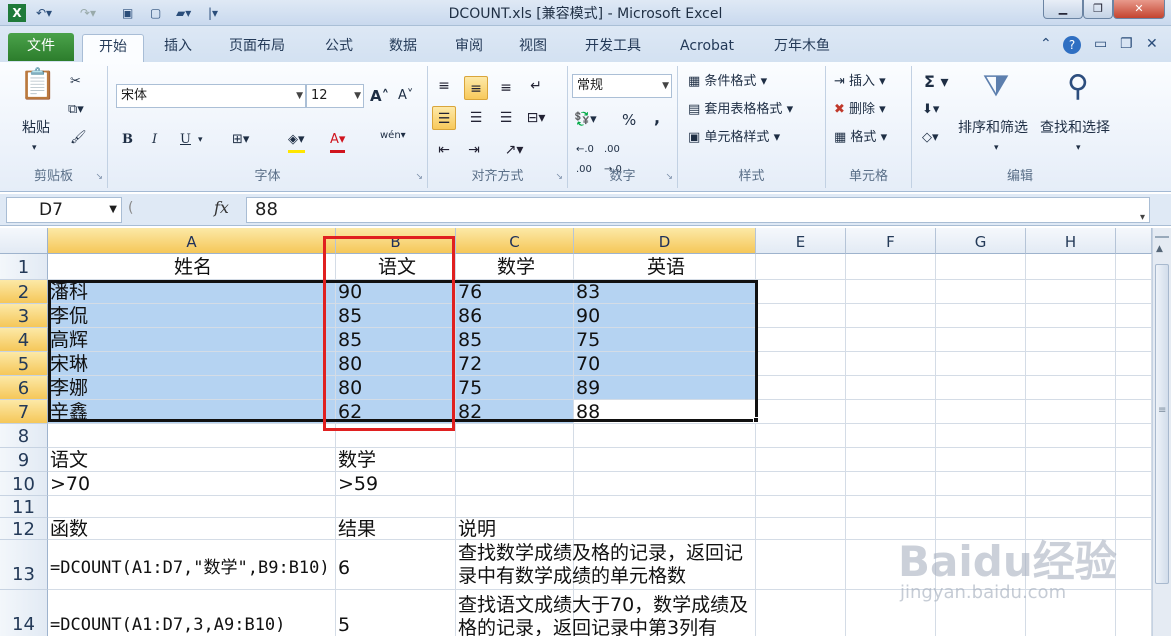 This screenshot has height=636, width=1171. Describe the element at coordinates (339, 48) in the screenshot. I see `tab-formulas: 公式` at that location.